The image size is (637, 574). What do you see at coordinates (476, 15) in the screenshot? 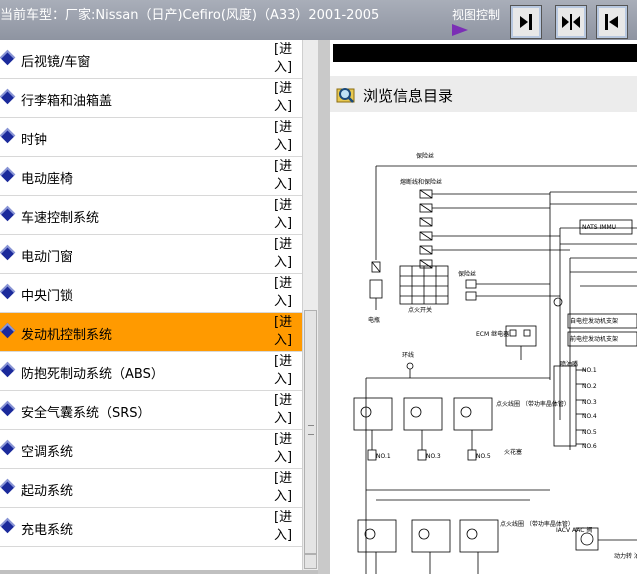
I see `view-control-label: 视图控制` at bounding box center [476, 15].